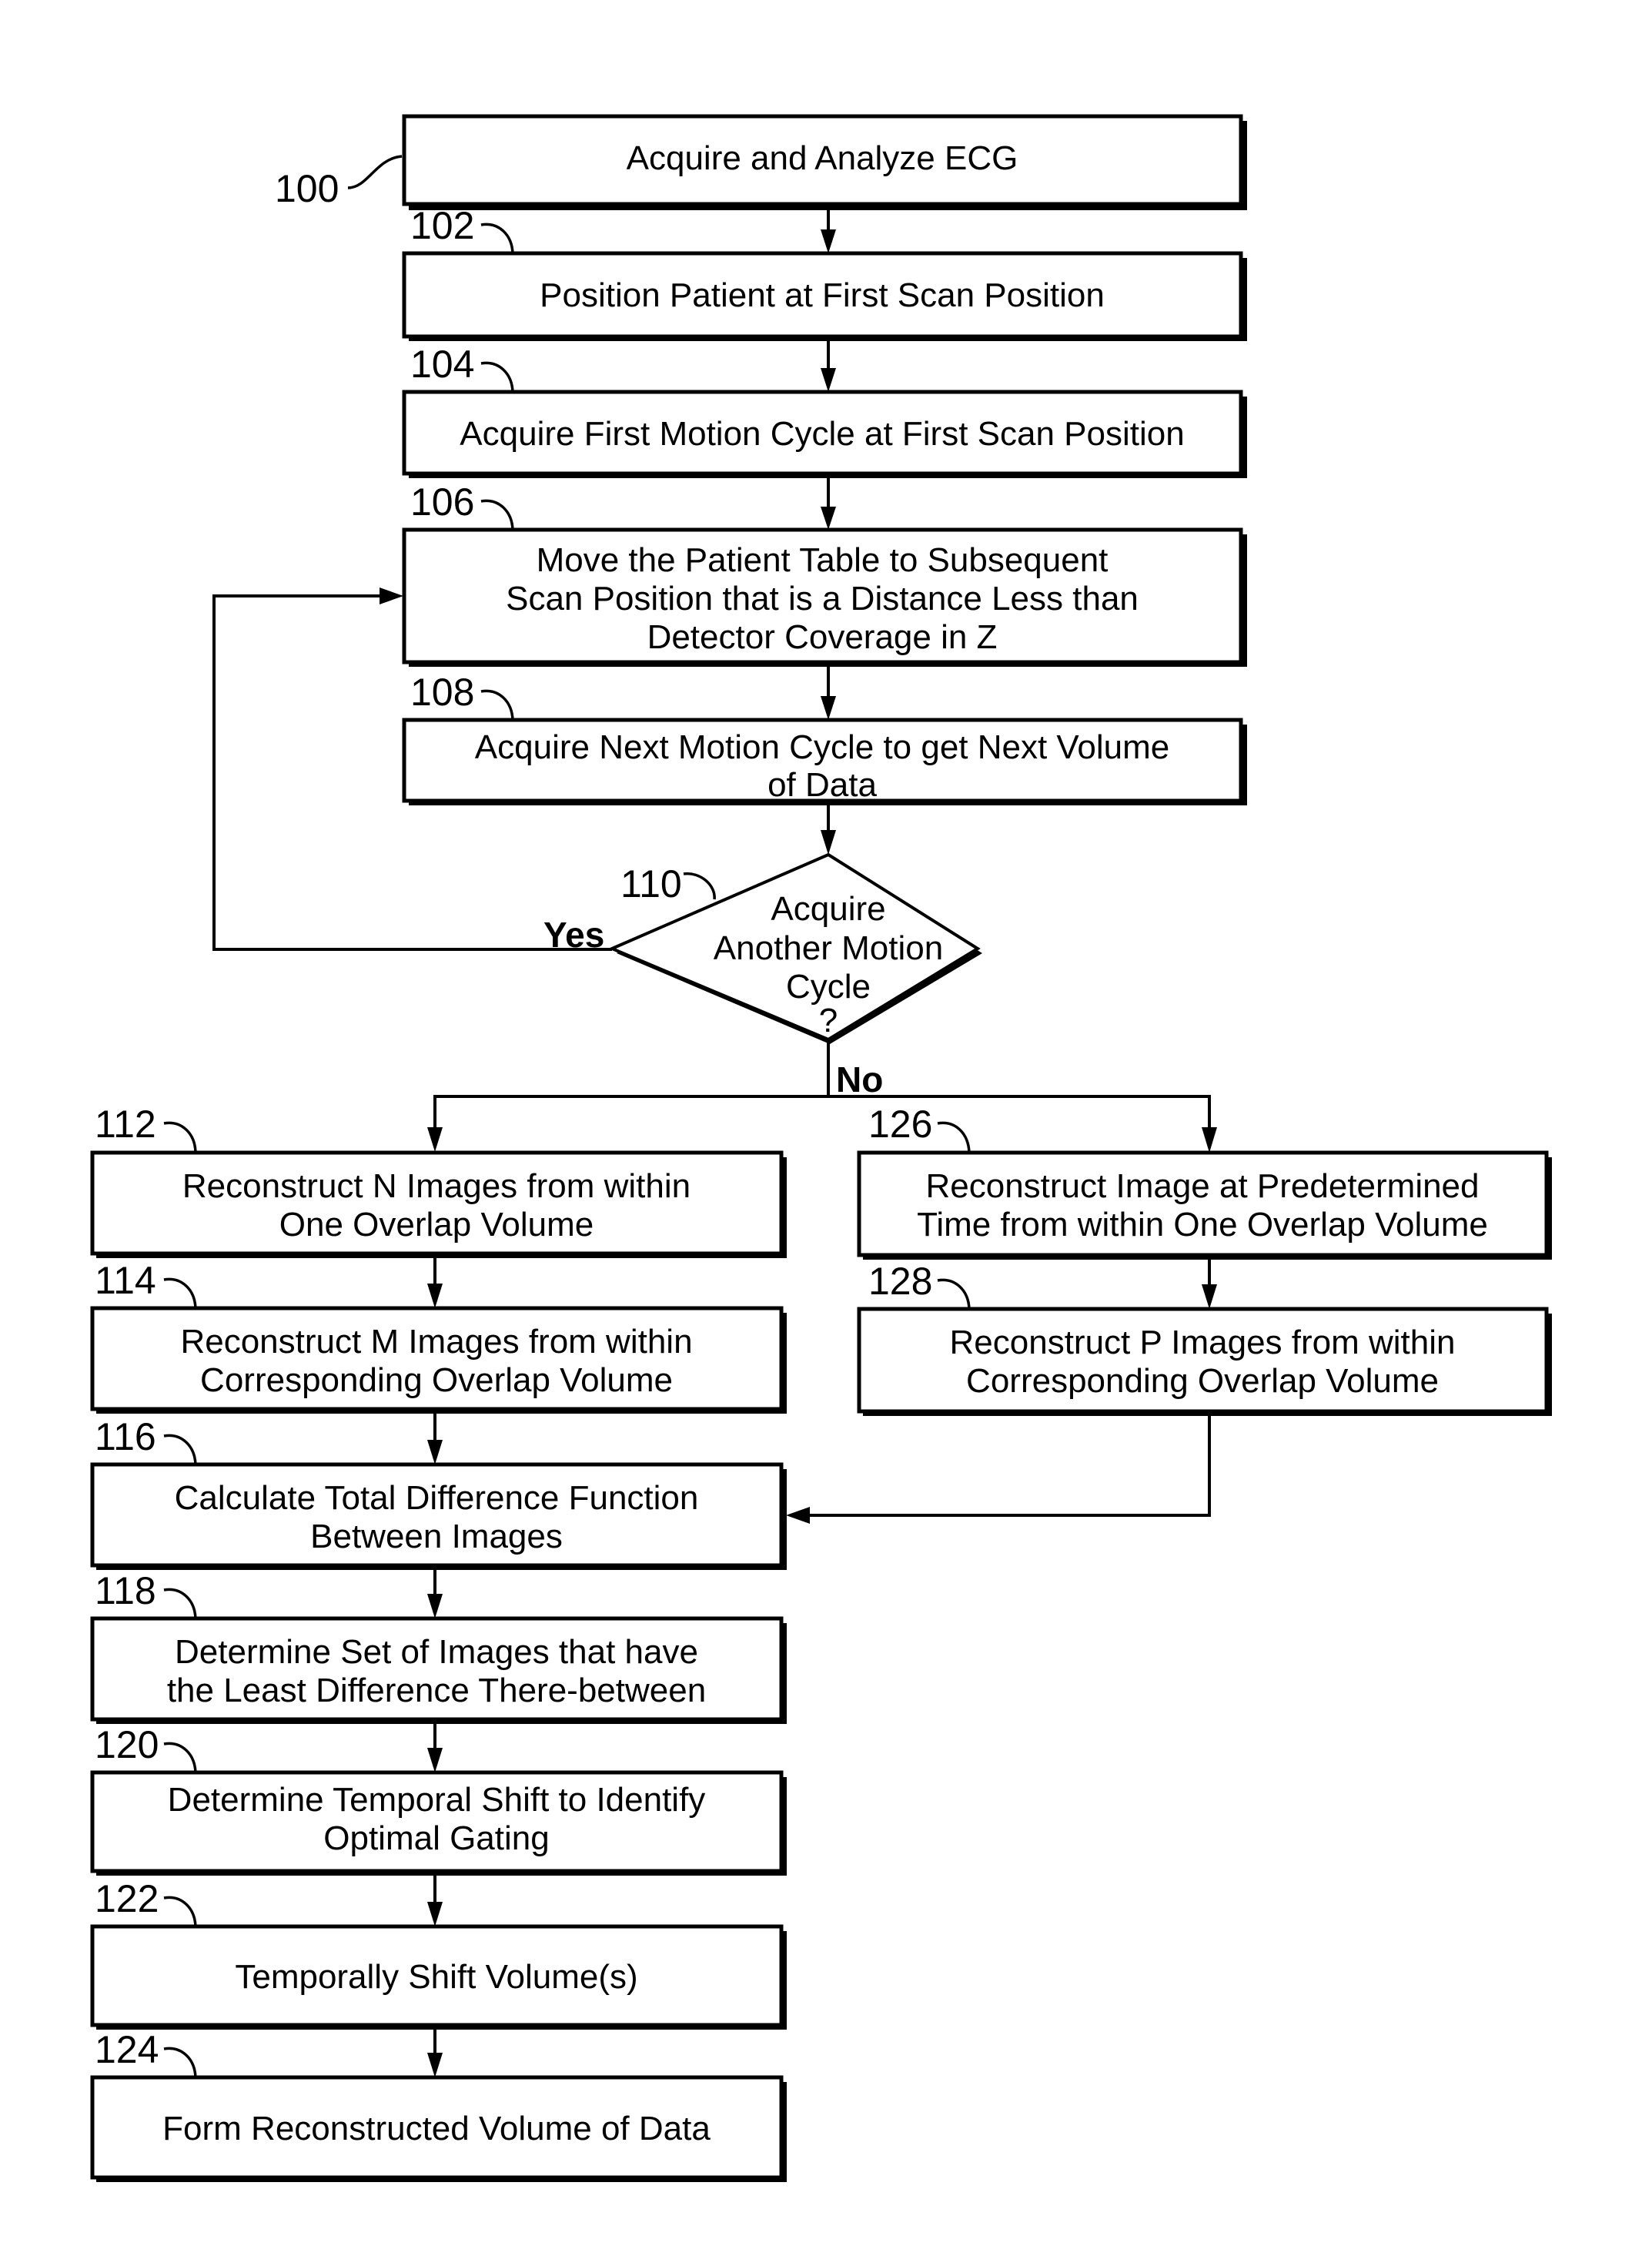 The width and height of the screenshot is (1652, 2256). I want to click on ref-label-112: 112, so click(125, 1124).